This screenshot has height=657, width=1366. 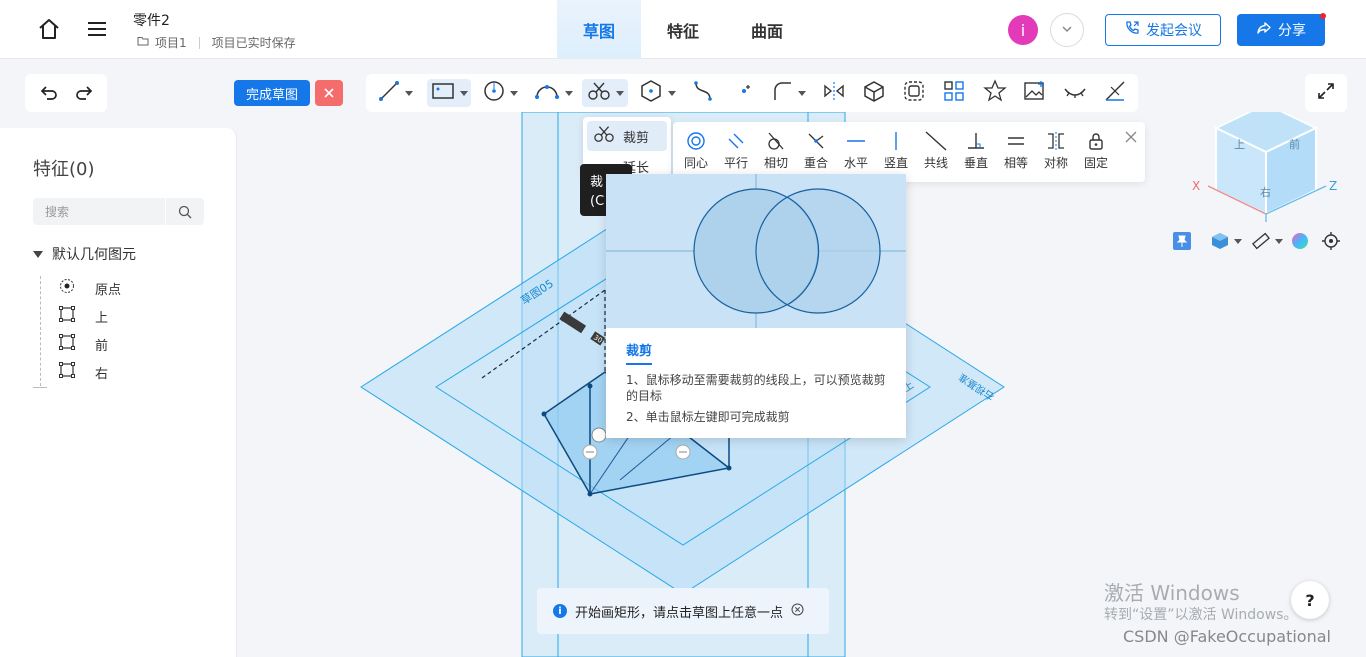 I want to click on home-icon, so click(x=49, y=29).